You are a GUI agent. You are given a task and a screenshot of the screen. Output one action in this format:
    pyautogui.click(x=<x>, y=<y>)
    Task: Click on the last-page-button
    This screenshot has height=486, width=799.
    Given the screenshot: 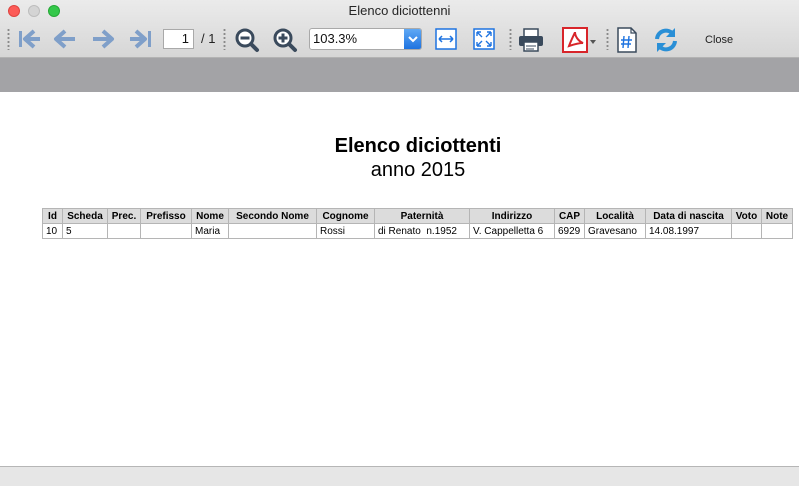 What is the action you would take?
    pyautogui.click(x=141, y=39)
    